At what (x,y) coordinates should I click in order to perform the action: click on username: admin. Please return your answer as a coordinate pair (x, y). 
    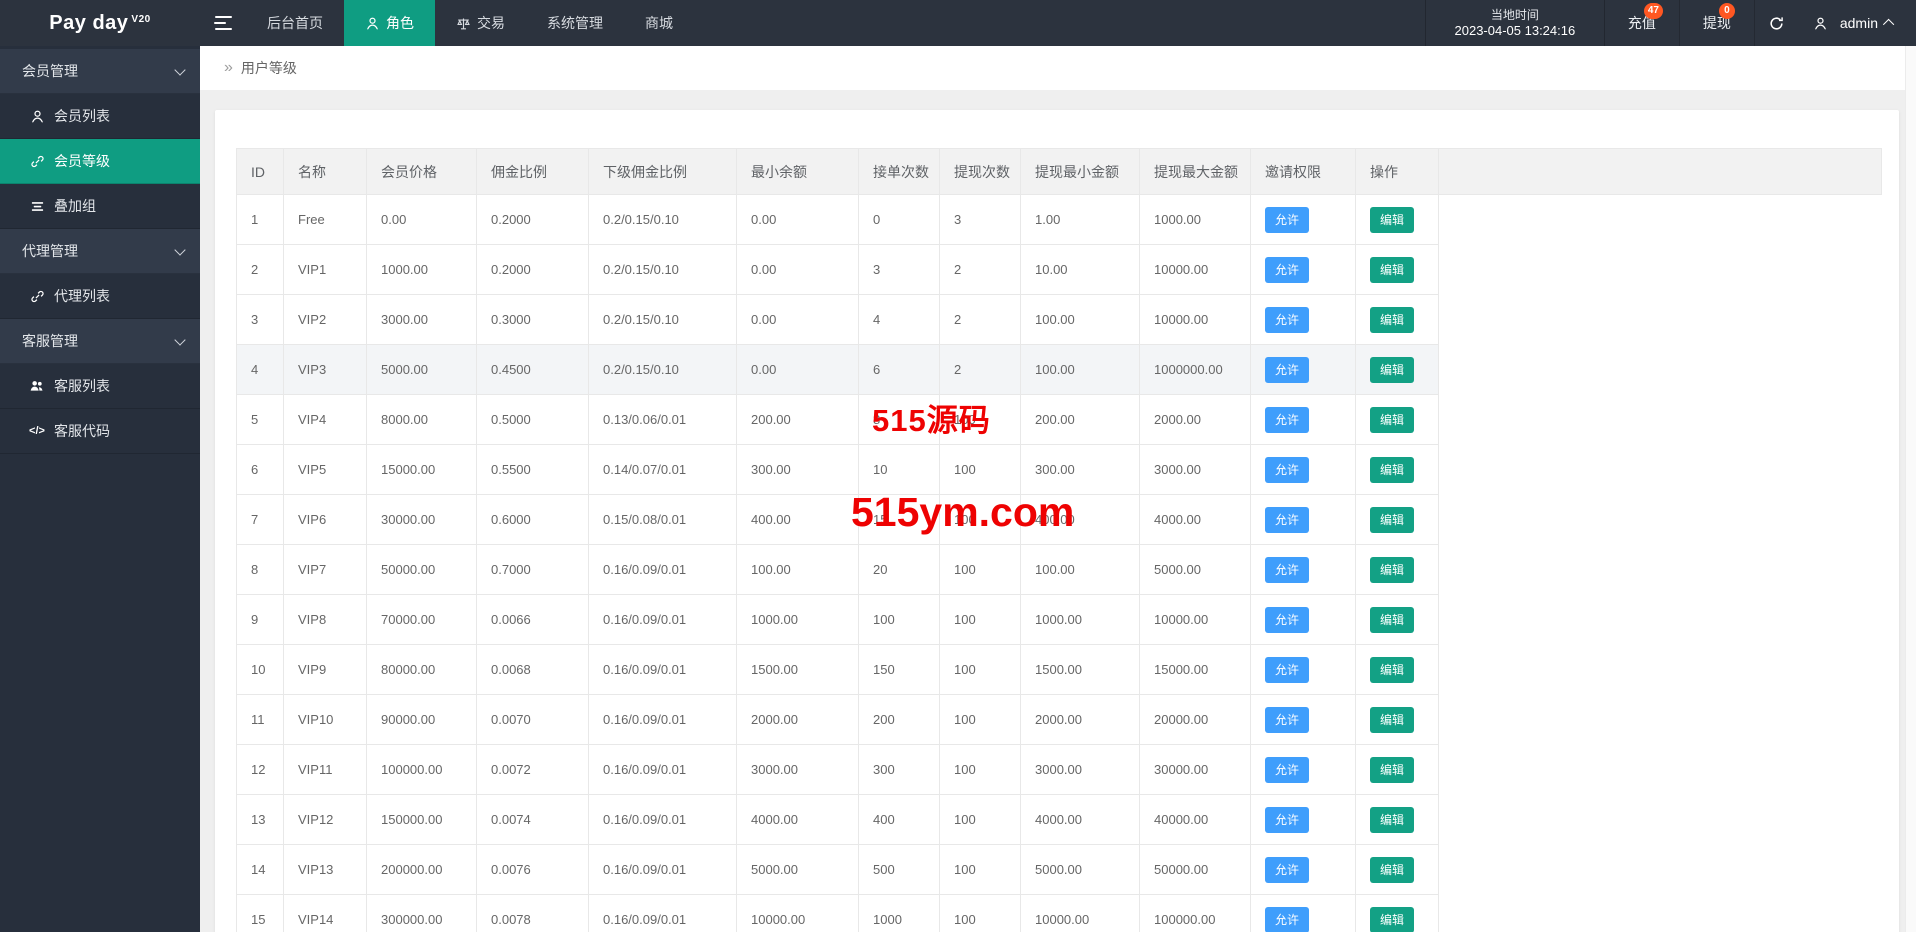
    Looking at the image, I should click on (1858, 23).